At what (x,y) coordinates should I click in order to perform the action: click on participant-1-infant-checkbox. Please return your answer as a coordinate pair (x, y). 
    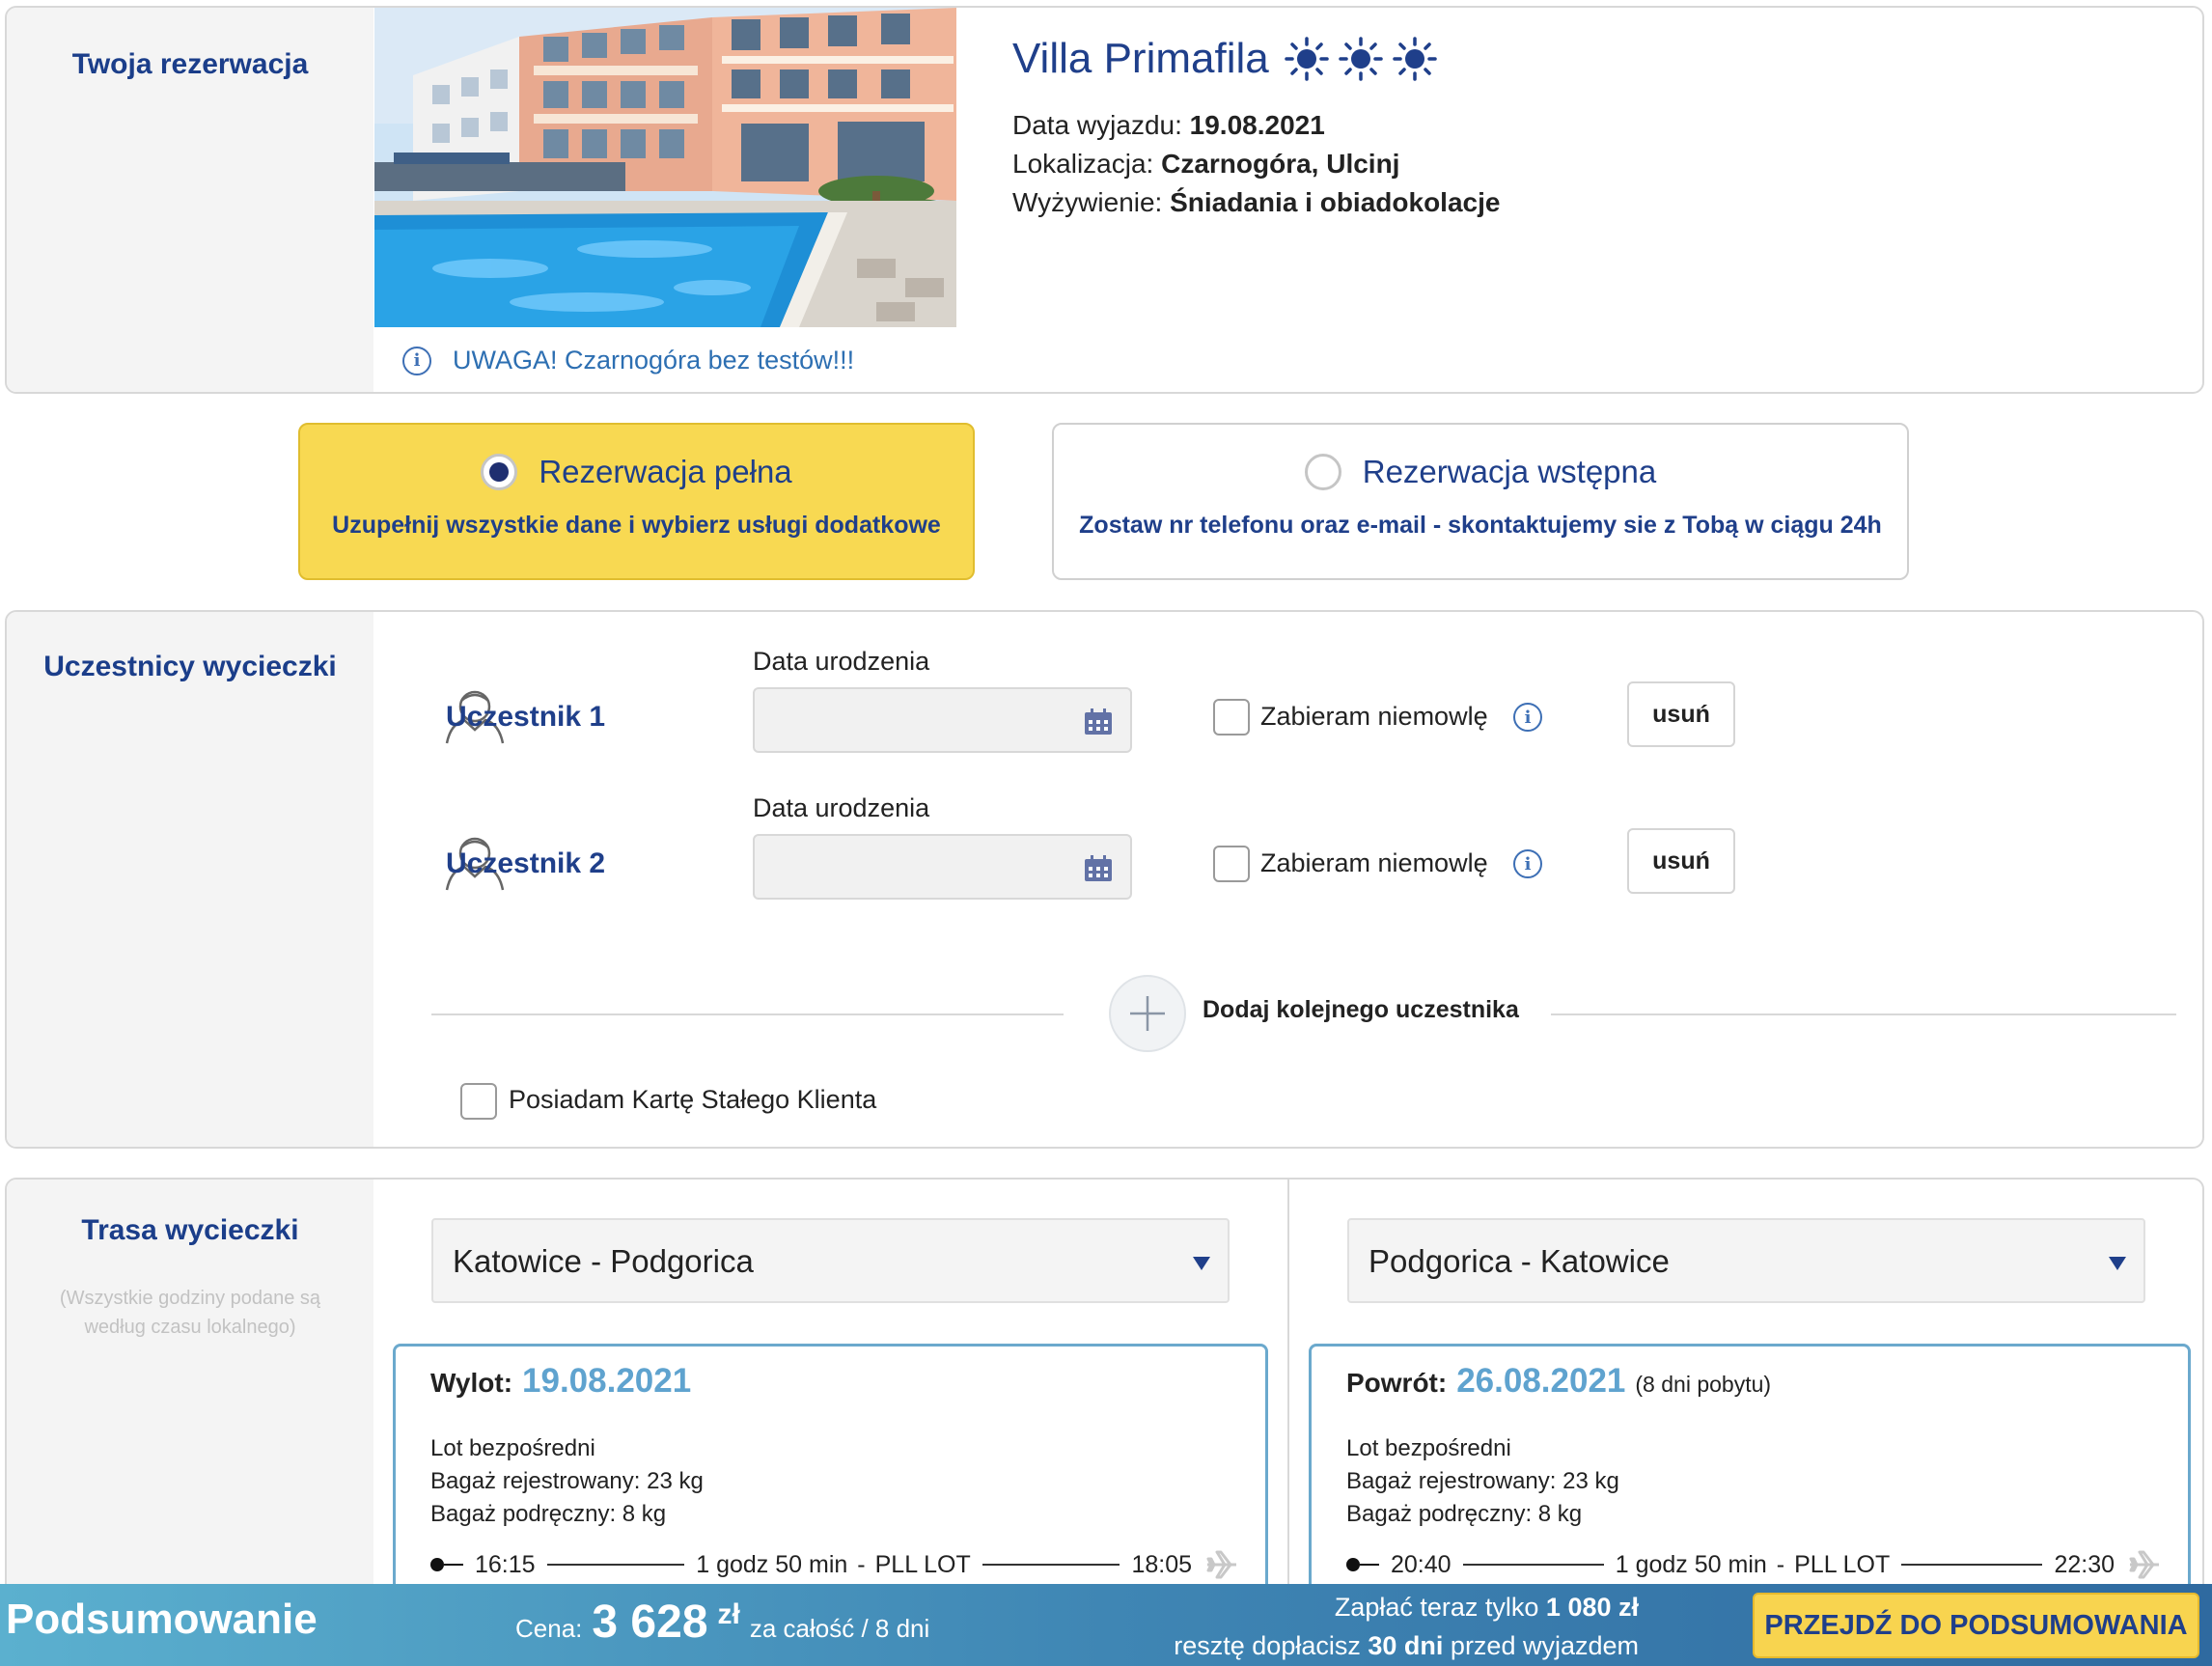
    Looking at the image, I should click on (1231, 717).